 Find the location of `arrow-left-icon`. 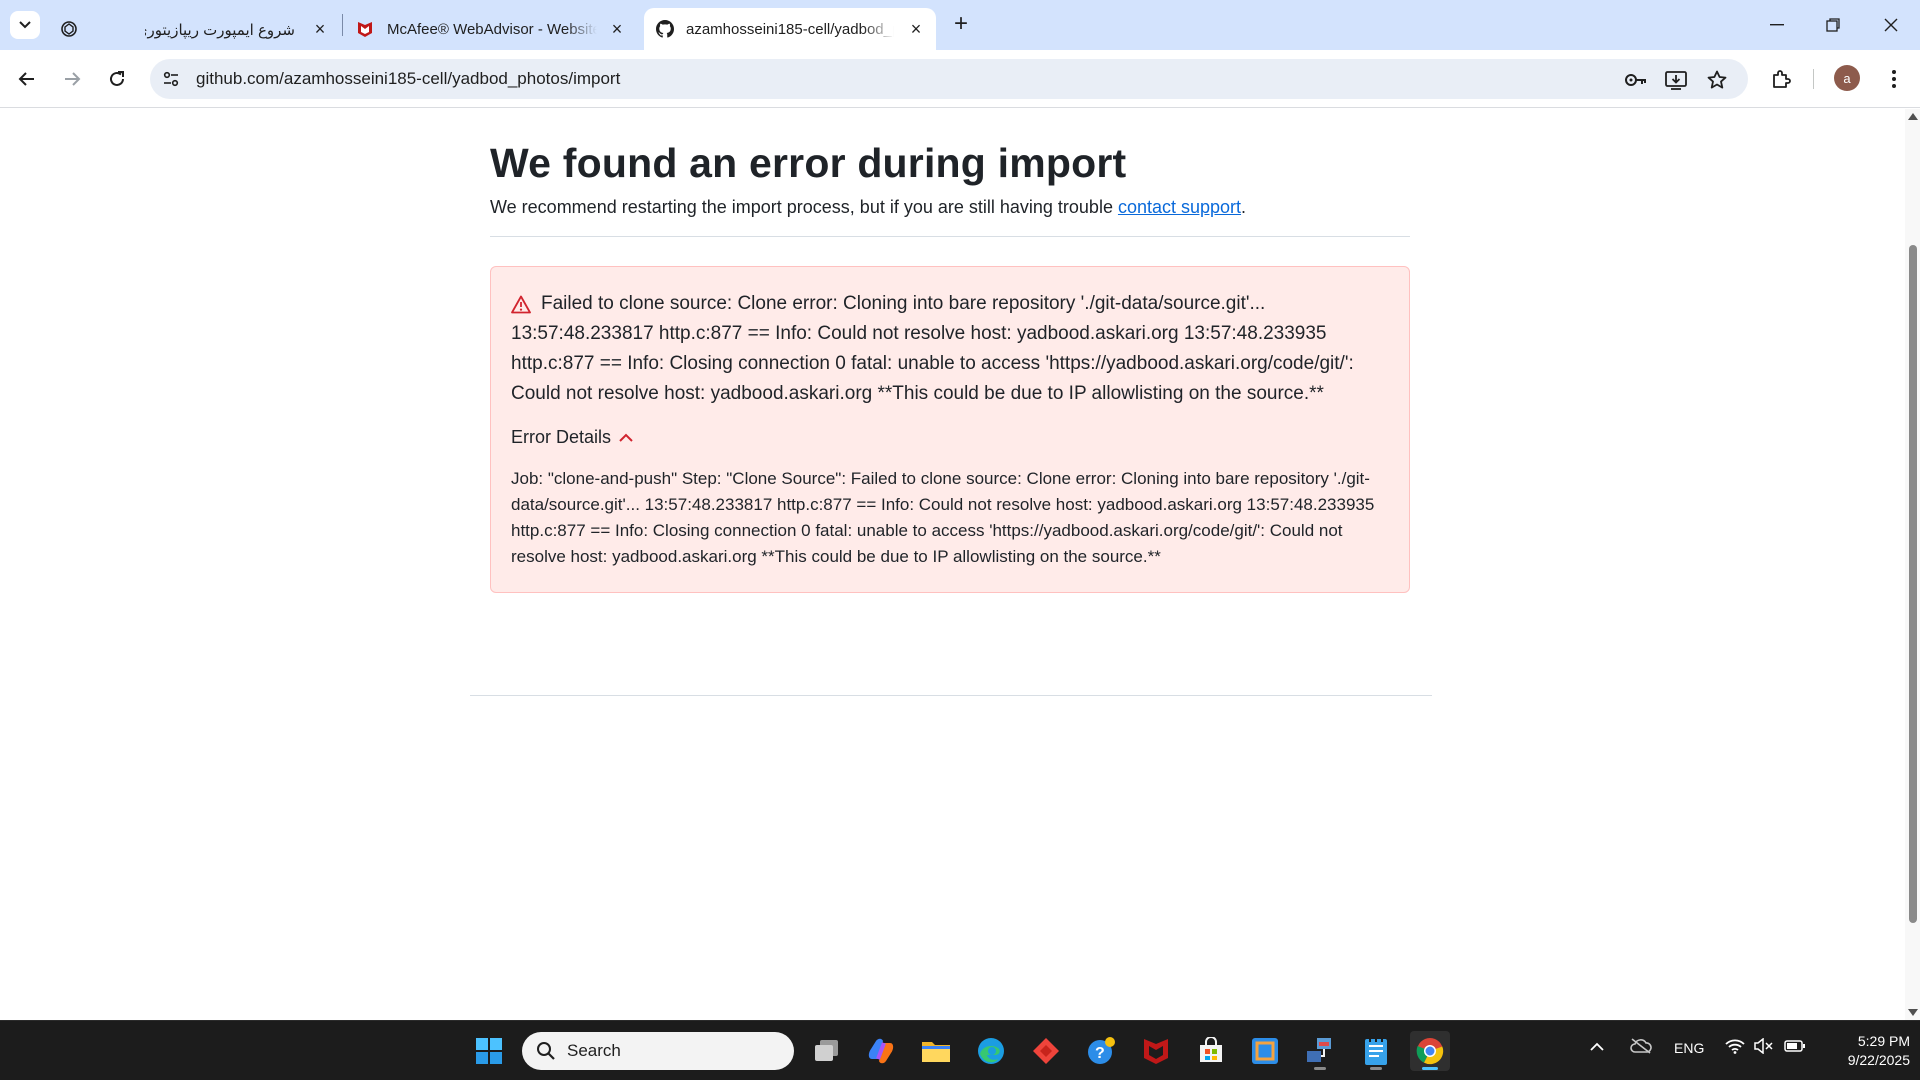

arrow-left-icon is located at coordinates (26, 79).